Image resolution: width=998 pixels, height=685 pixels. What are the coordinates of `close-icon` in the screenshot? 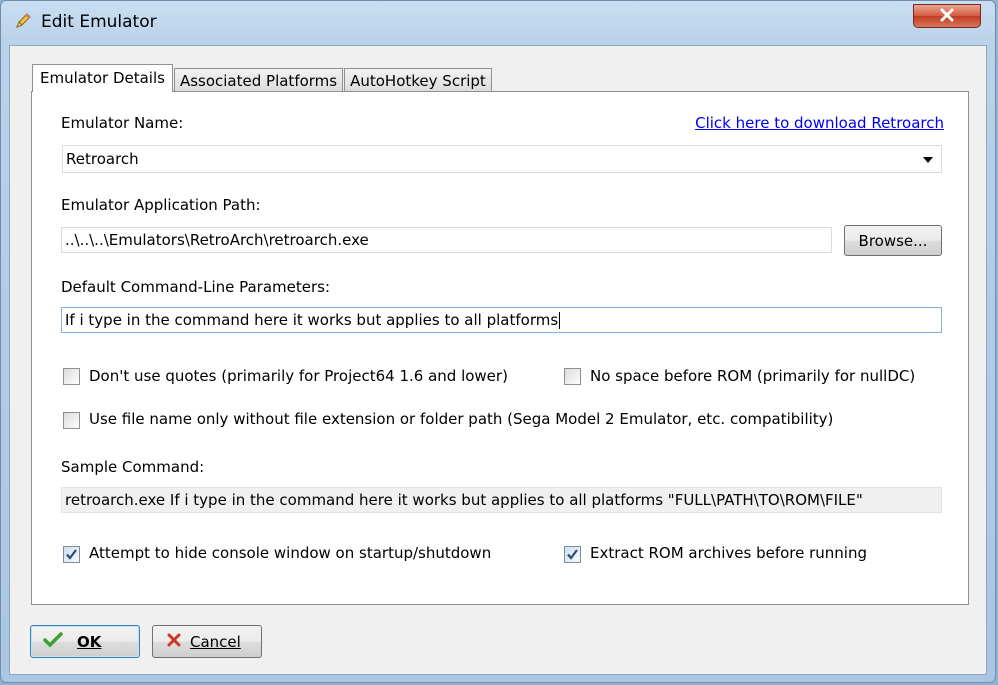 It's located at (947, 16).